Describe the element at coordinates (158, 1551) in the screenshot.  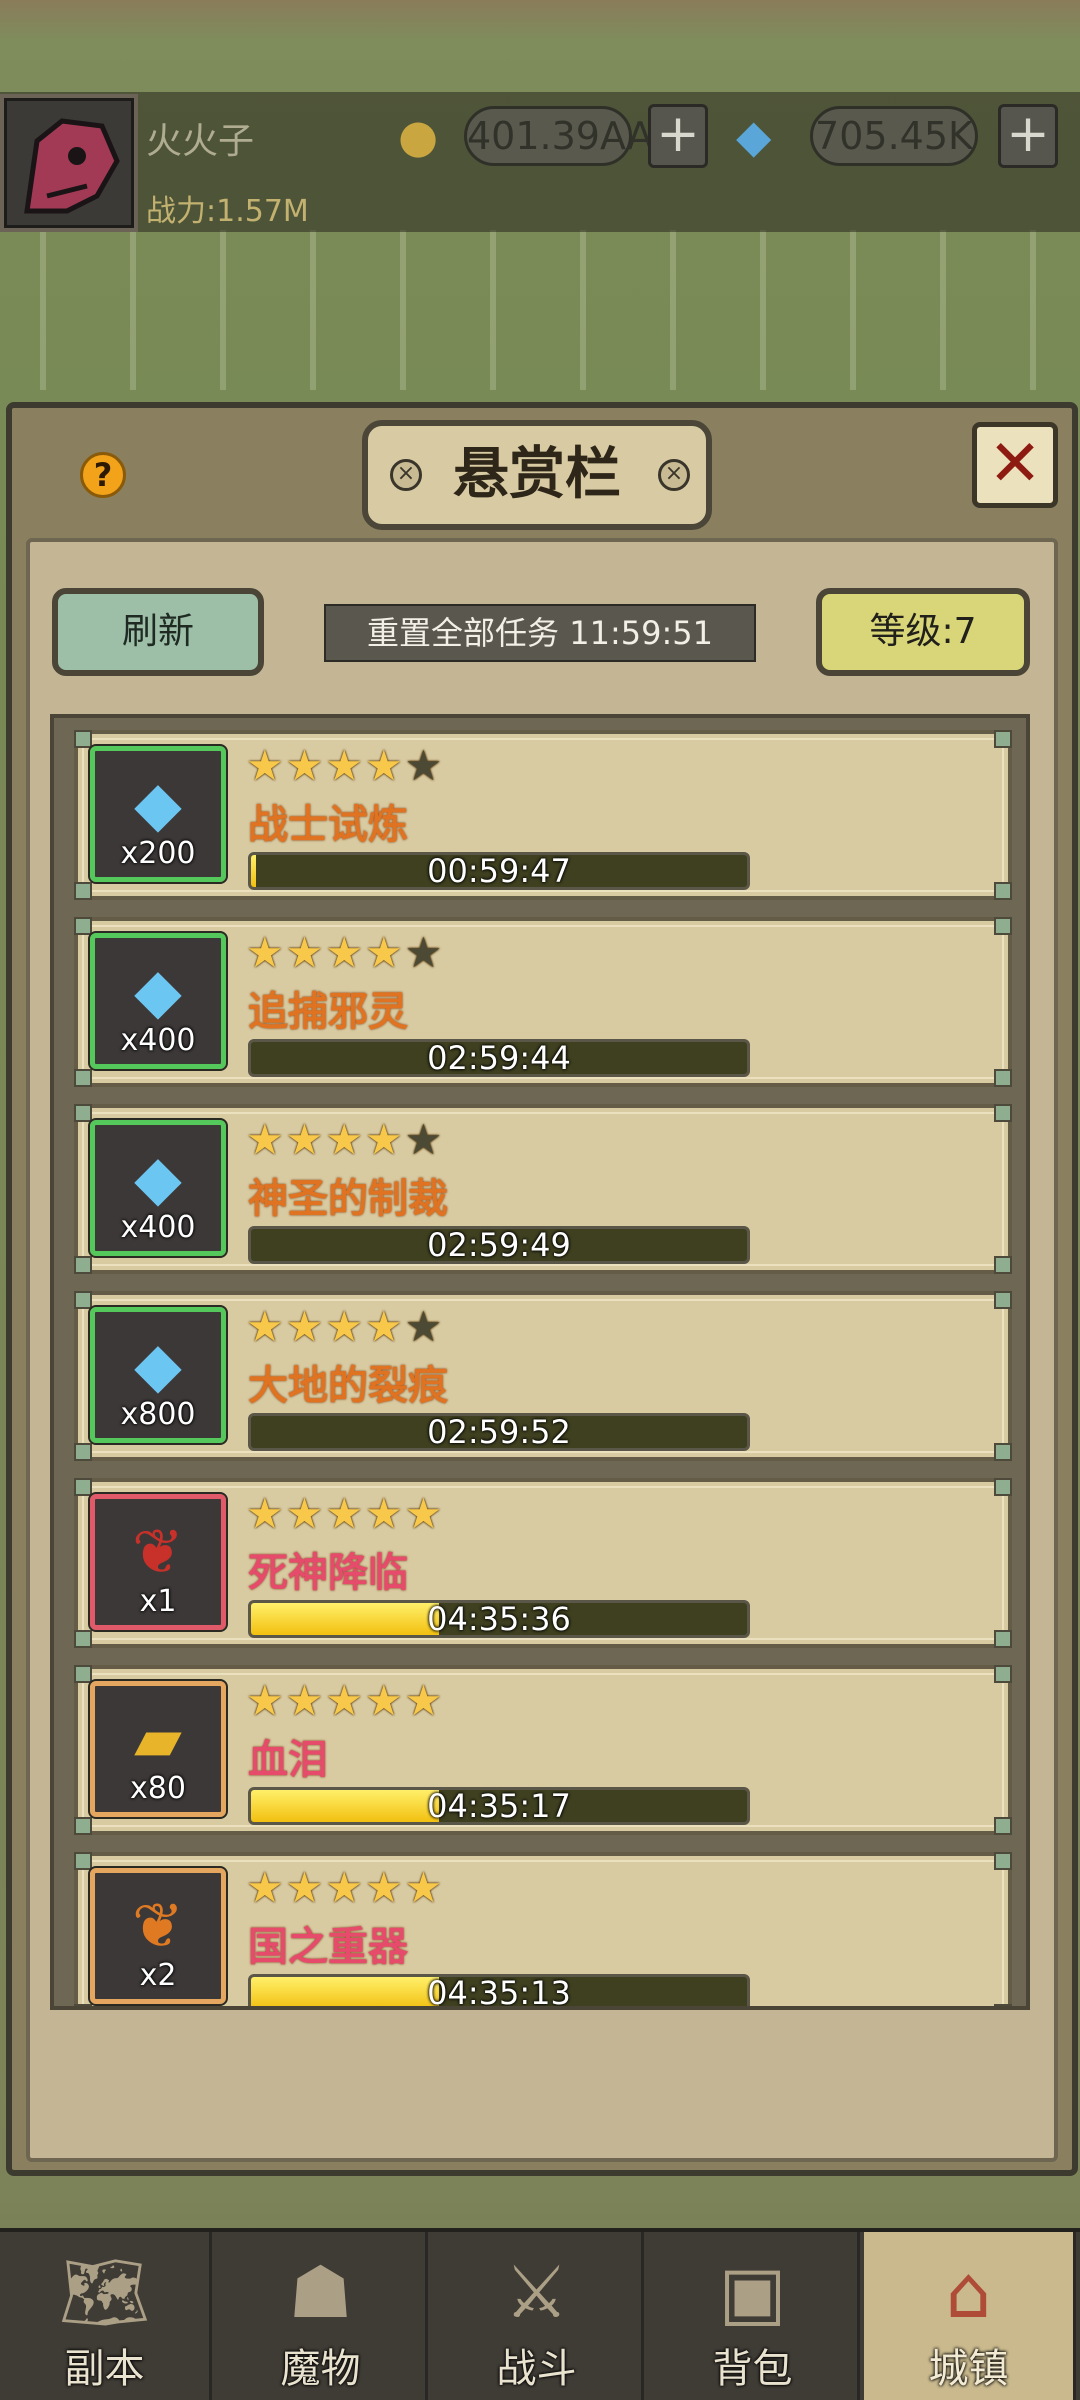
I see `red-feather-icon: ❦` at that location.